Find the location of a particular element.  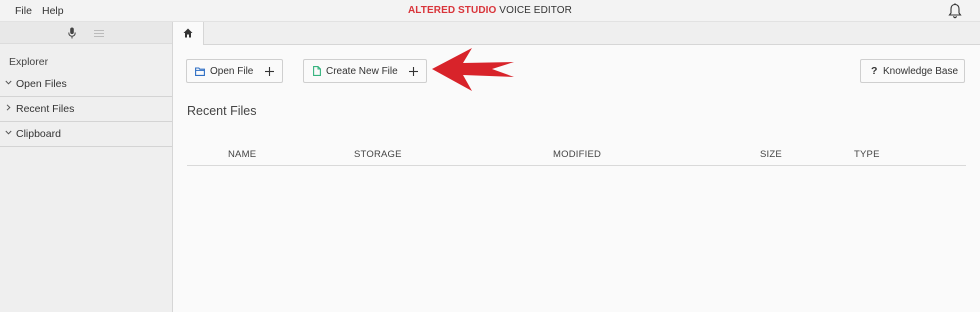

column-header-modified: MODIFIED is located at coordinates (577, 154).